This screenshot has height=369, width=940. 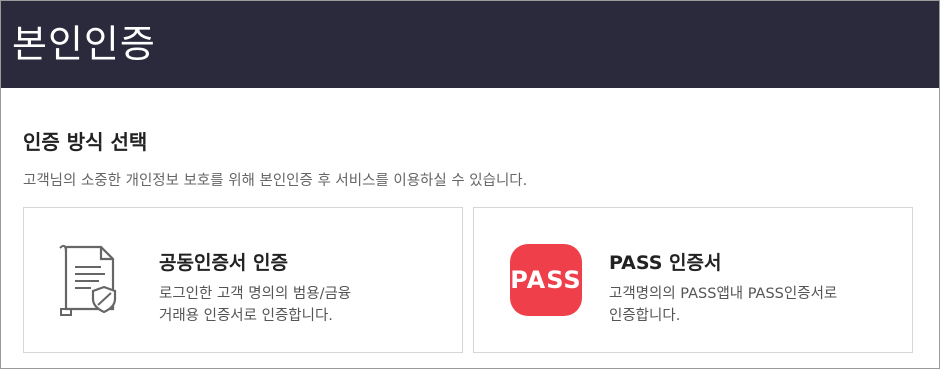 What do you see at coordinates (294, 305) in the screenshot?
I see `joint-certificate-description: 로그인한 고객 명의의 범용/금융 거래용 인증서로 인증합니다.` at bounding box center [294, 305].